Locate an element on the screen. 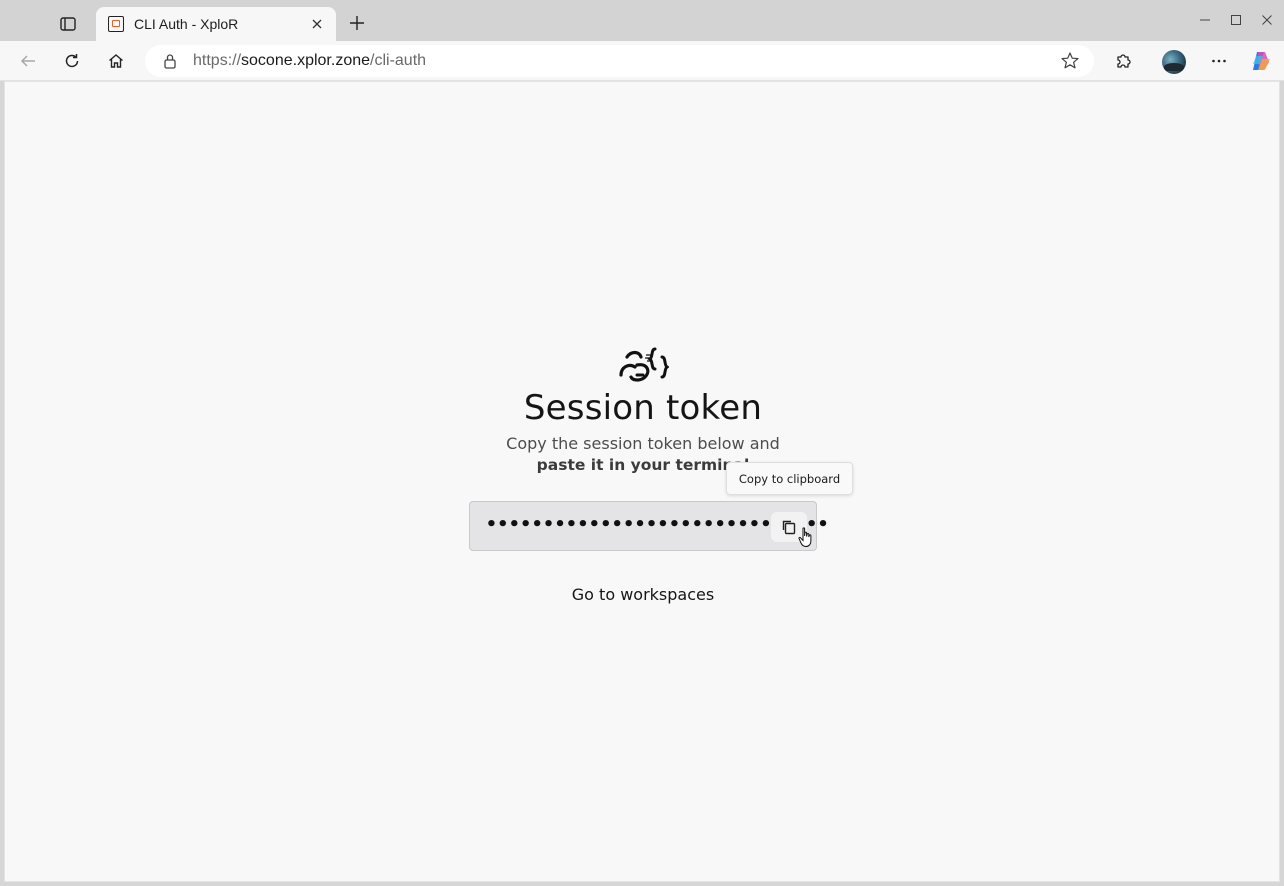 The height and width of the screenshot is (886, 1284). tab-strip: CLI Auth - XploR is located at coordinates (642, 20).